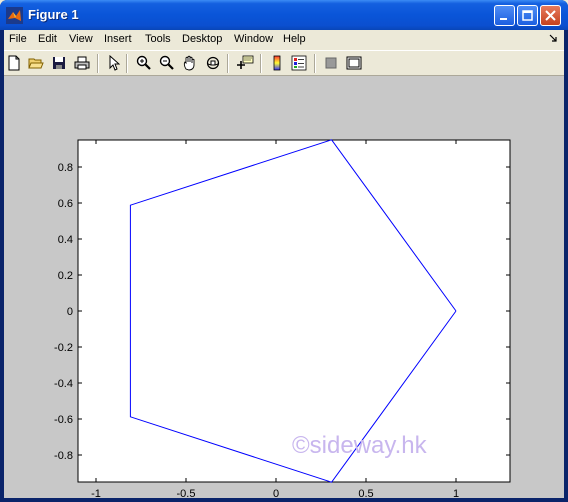  What do you see at coordinates (65, 168) in the screenshot?
I see `y-tick-label: 0.8` at bounding box center [65, 168].